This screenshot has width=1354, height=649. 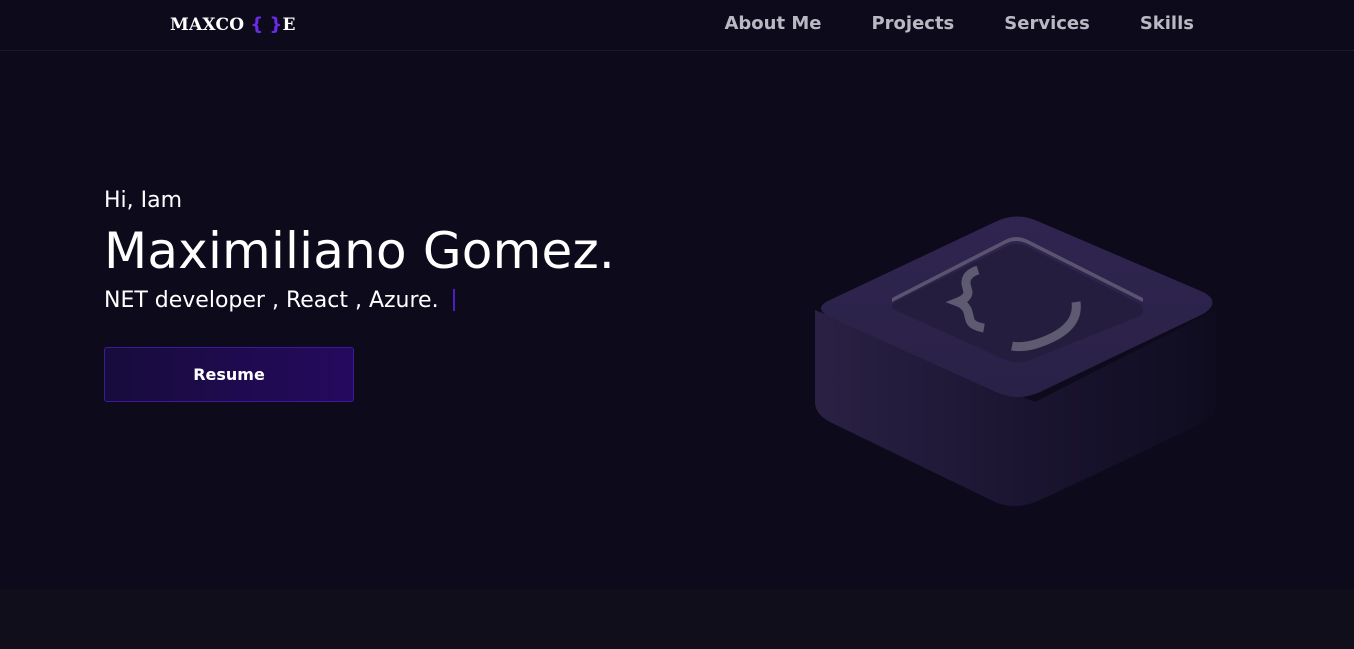 I want to click on site-logo: MAXCO { }E, so click(x=233, y=24).